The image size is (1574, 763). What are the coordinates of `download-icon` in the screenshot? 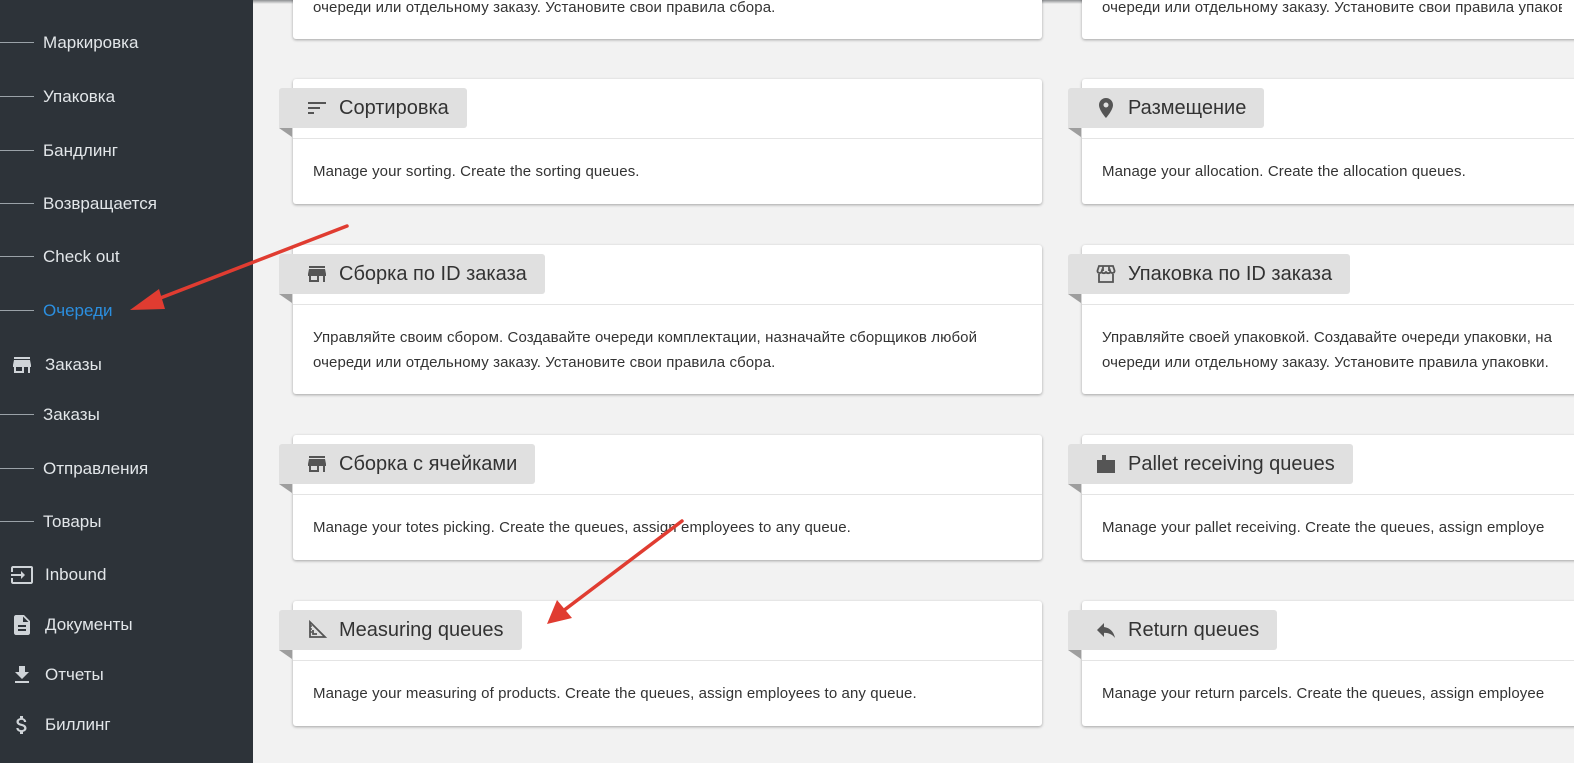 It's located at (22, 674).